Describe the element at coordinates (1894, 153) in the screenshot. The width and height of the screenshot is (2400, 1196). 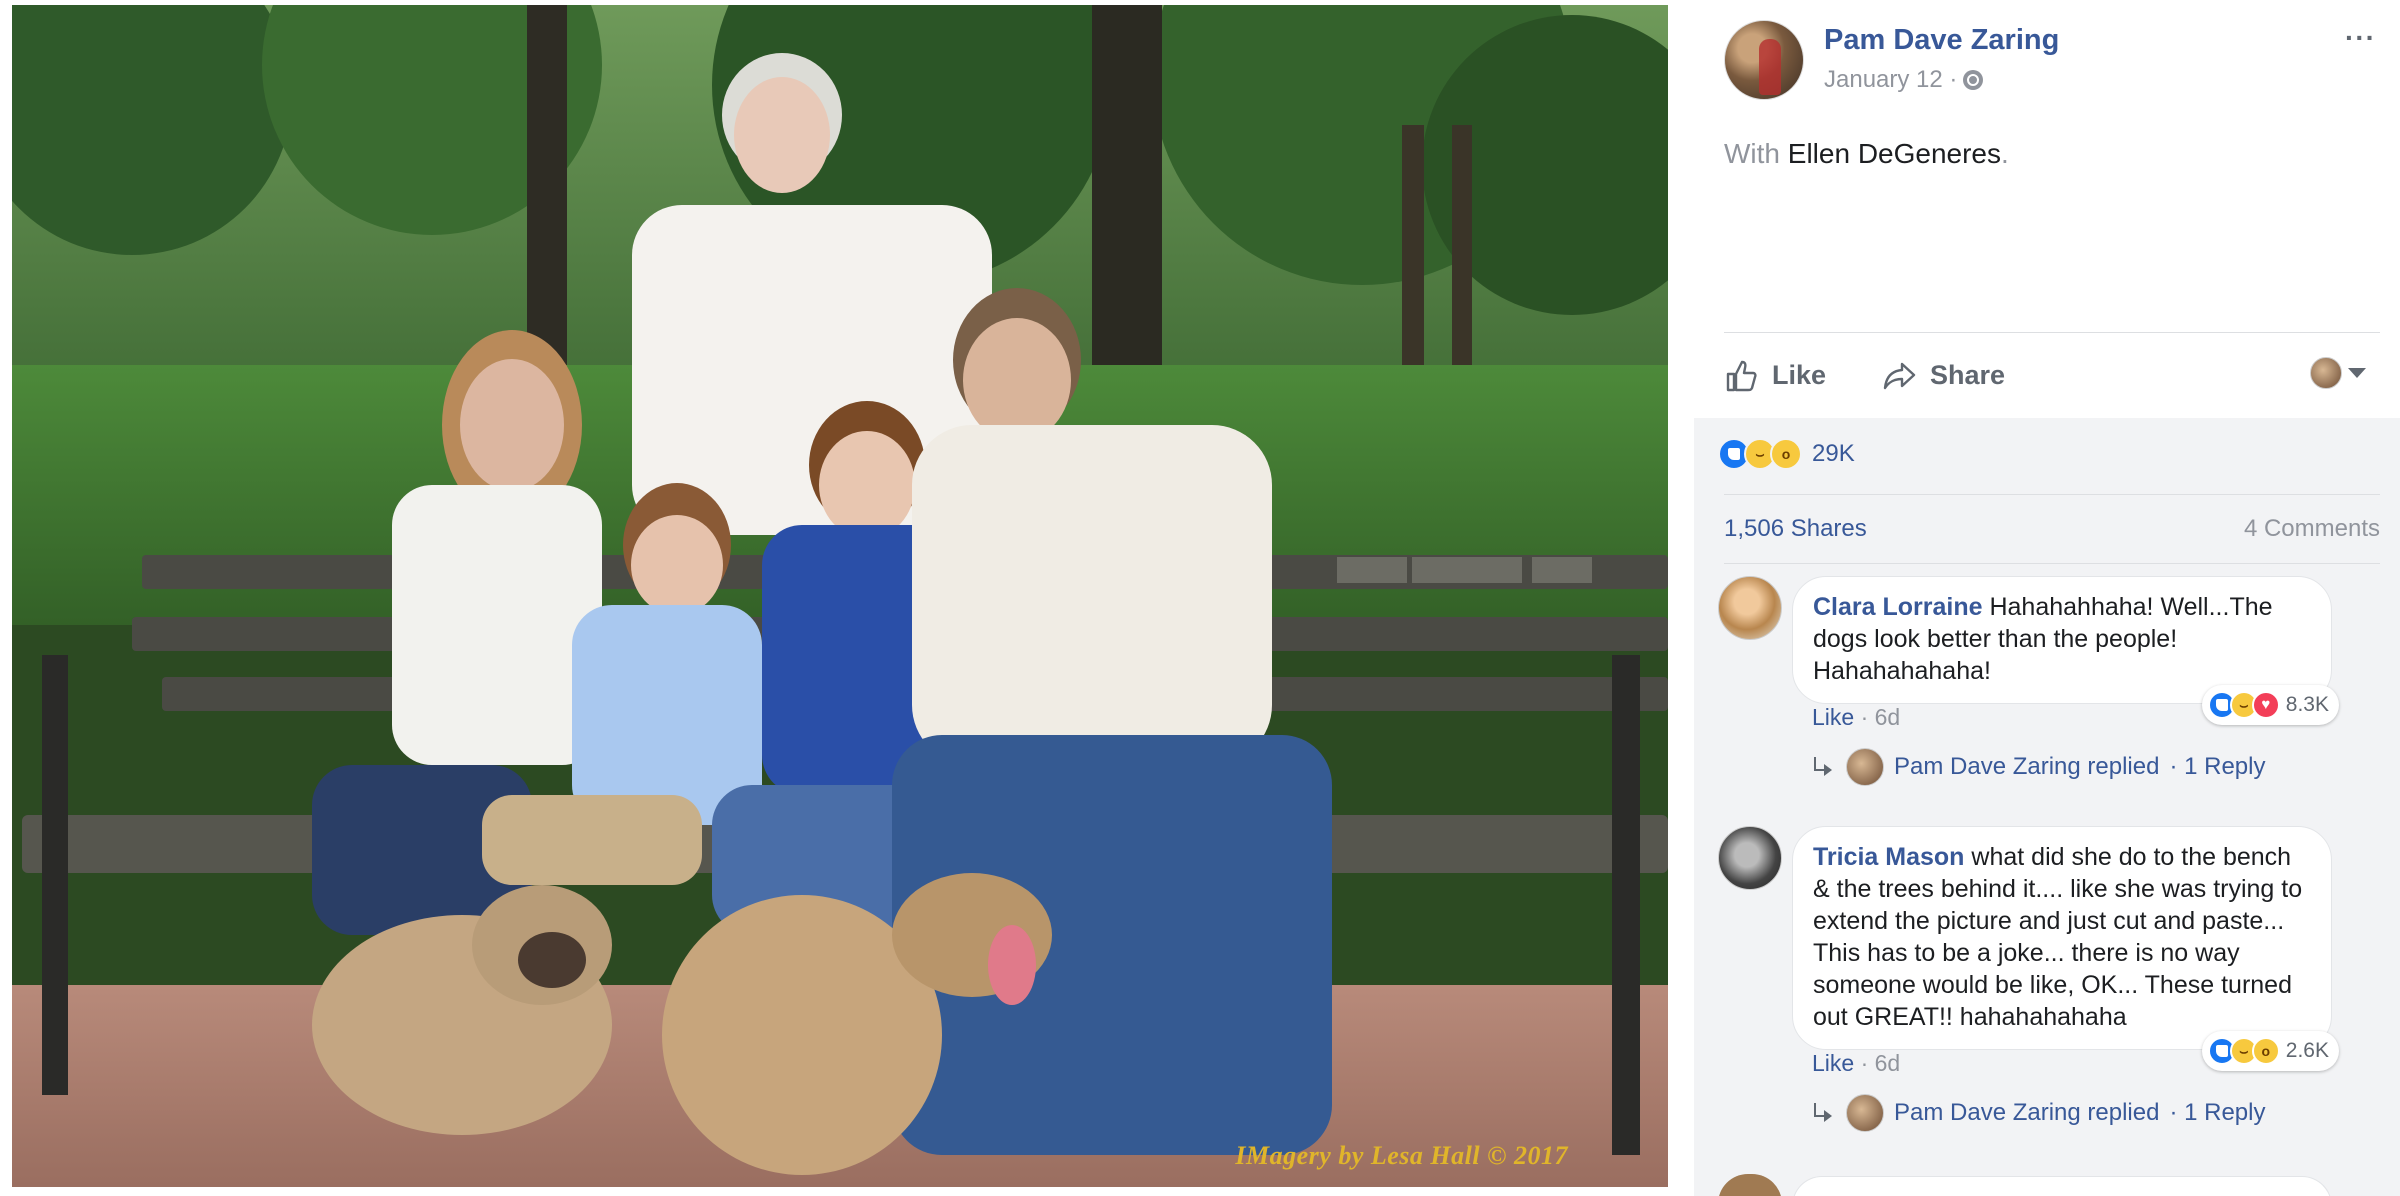
I see `tagged-user-link: Ellen DeGeneres` at that location.